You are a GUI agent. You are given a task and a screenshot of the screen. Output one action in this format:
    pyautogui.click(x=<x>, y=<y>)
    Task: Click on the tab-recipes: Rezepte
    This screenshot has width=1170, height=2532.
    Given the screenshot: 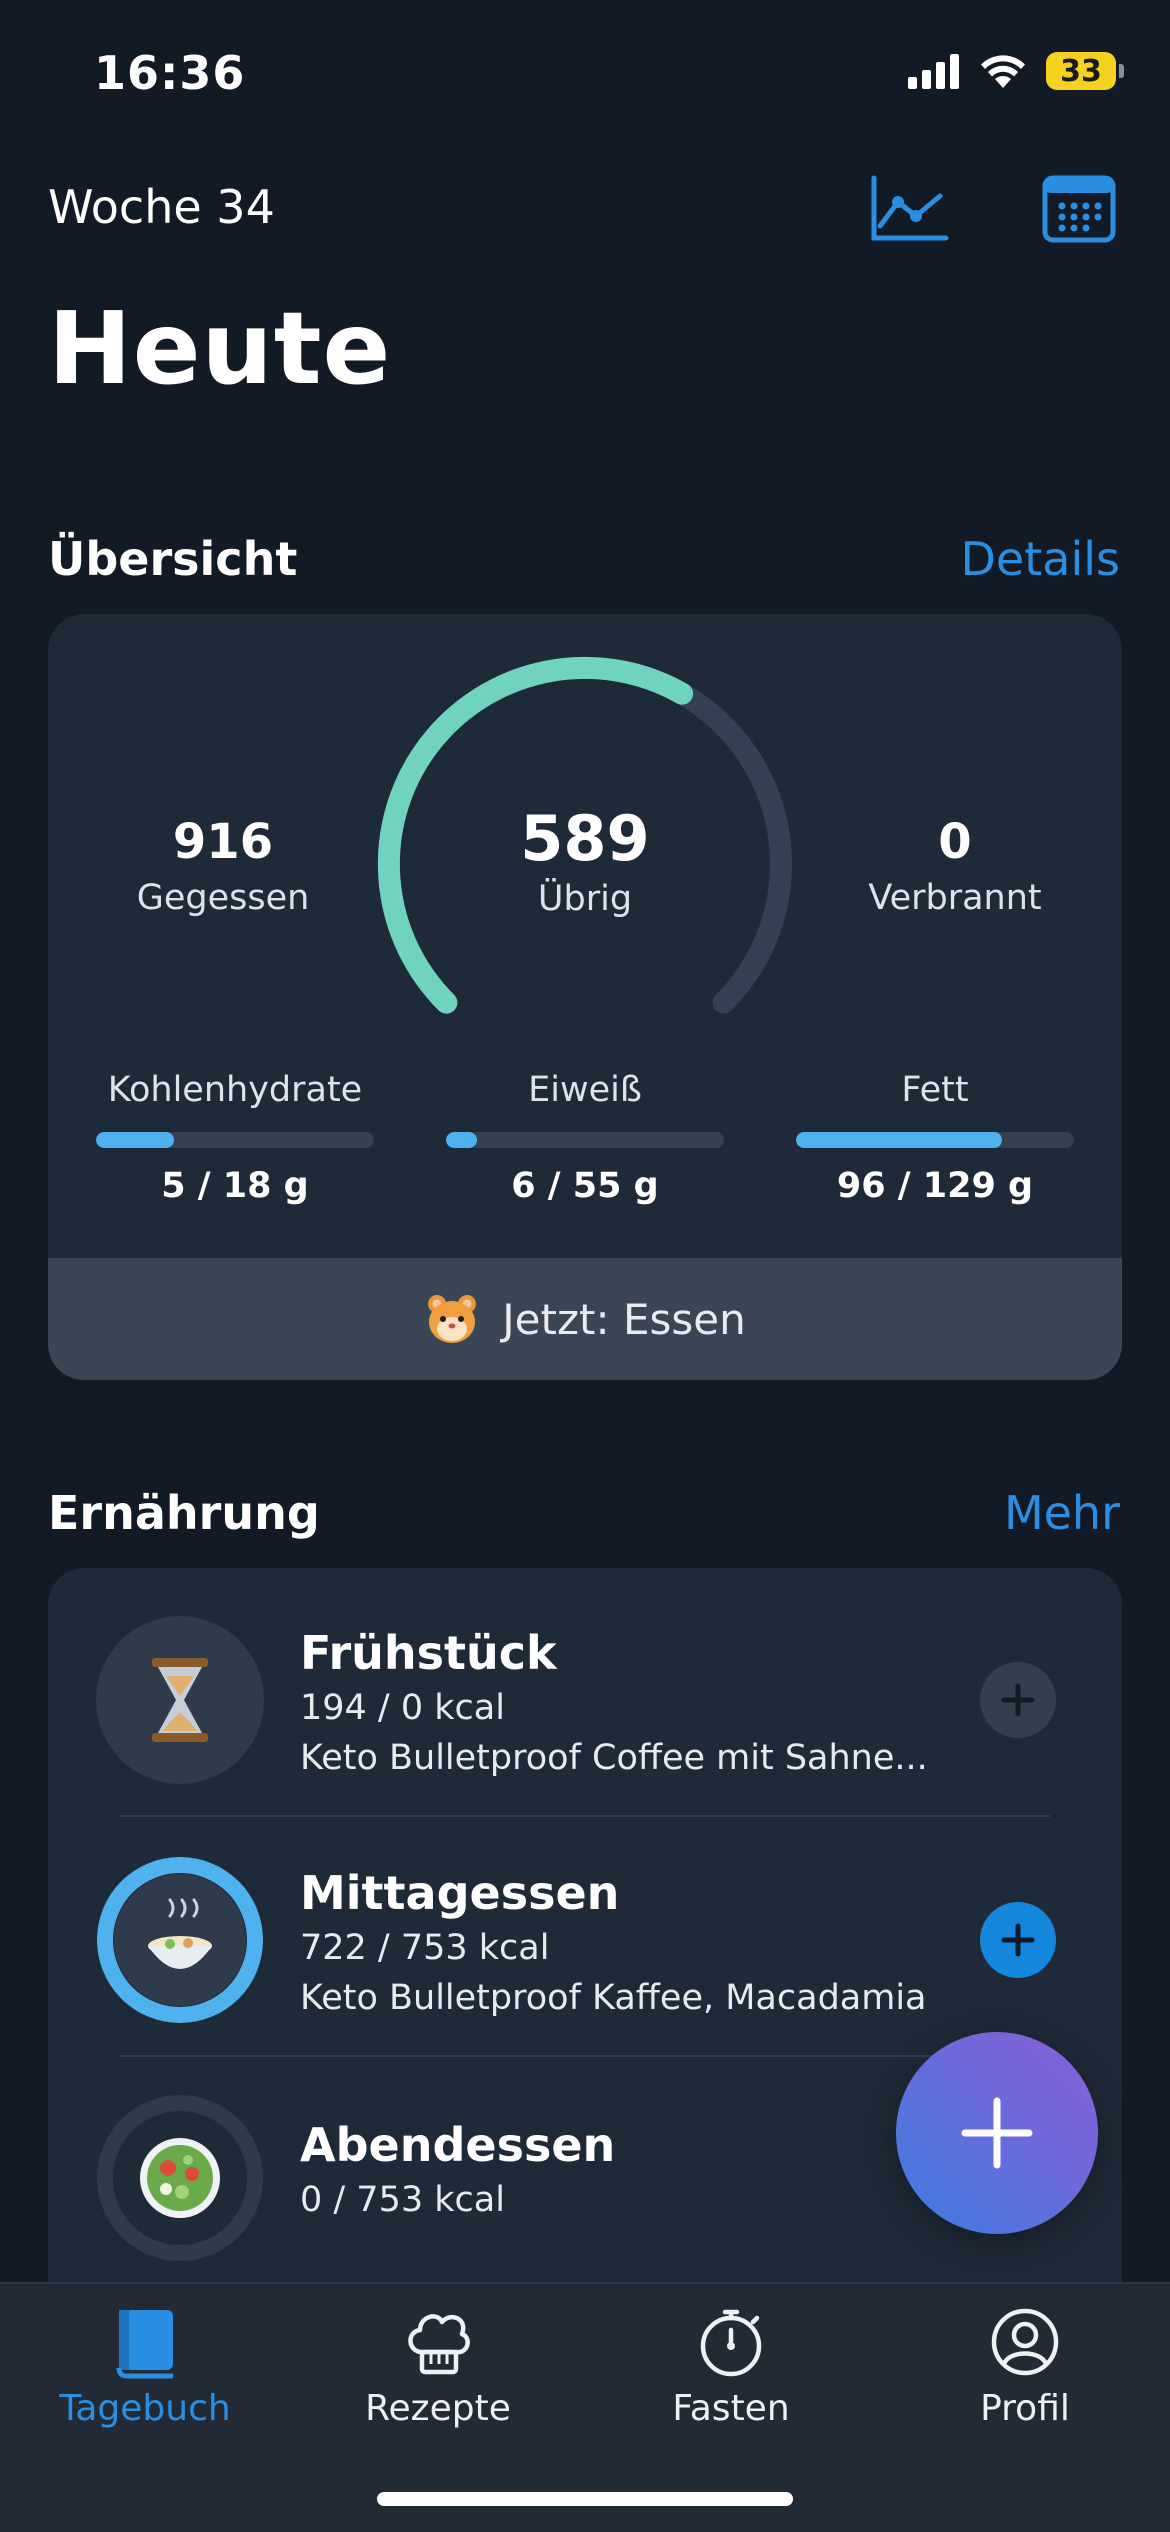 What is the action you would take?
    pyautogui.click(x=438, y=2365)
    